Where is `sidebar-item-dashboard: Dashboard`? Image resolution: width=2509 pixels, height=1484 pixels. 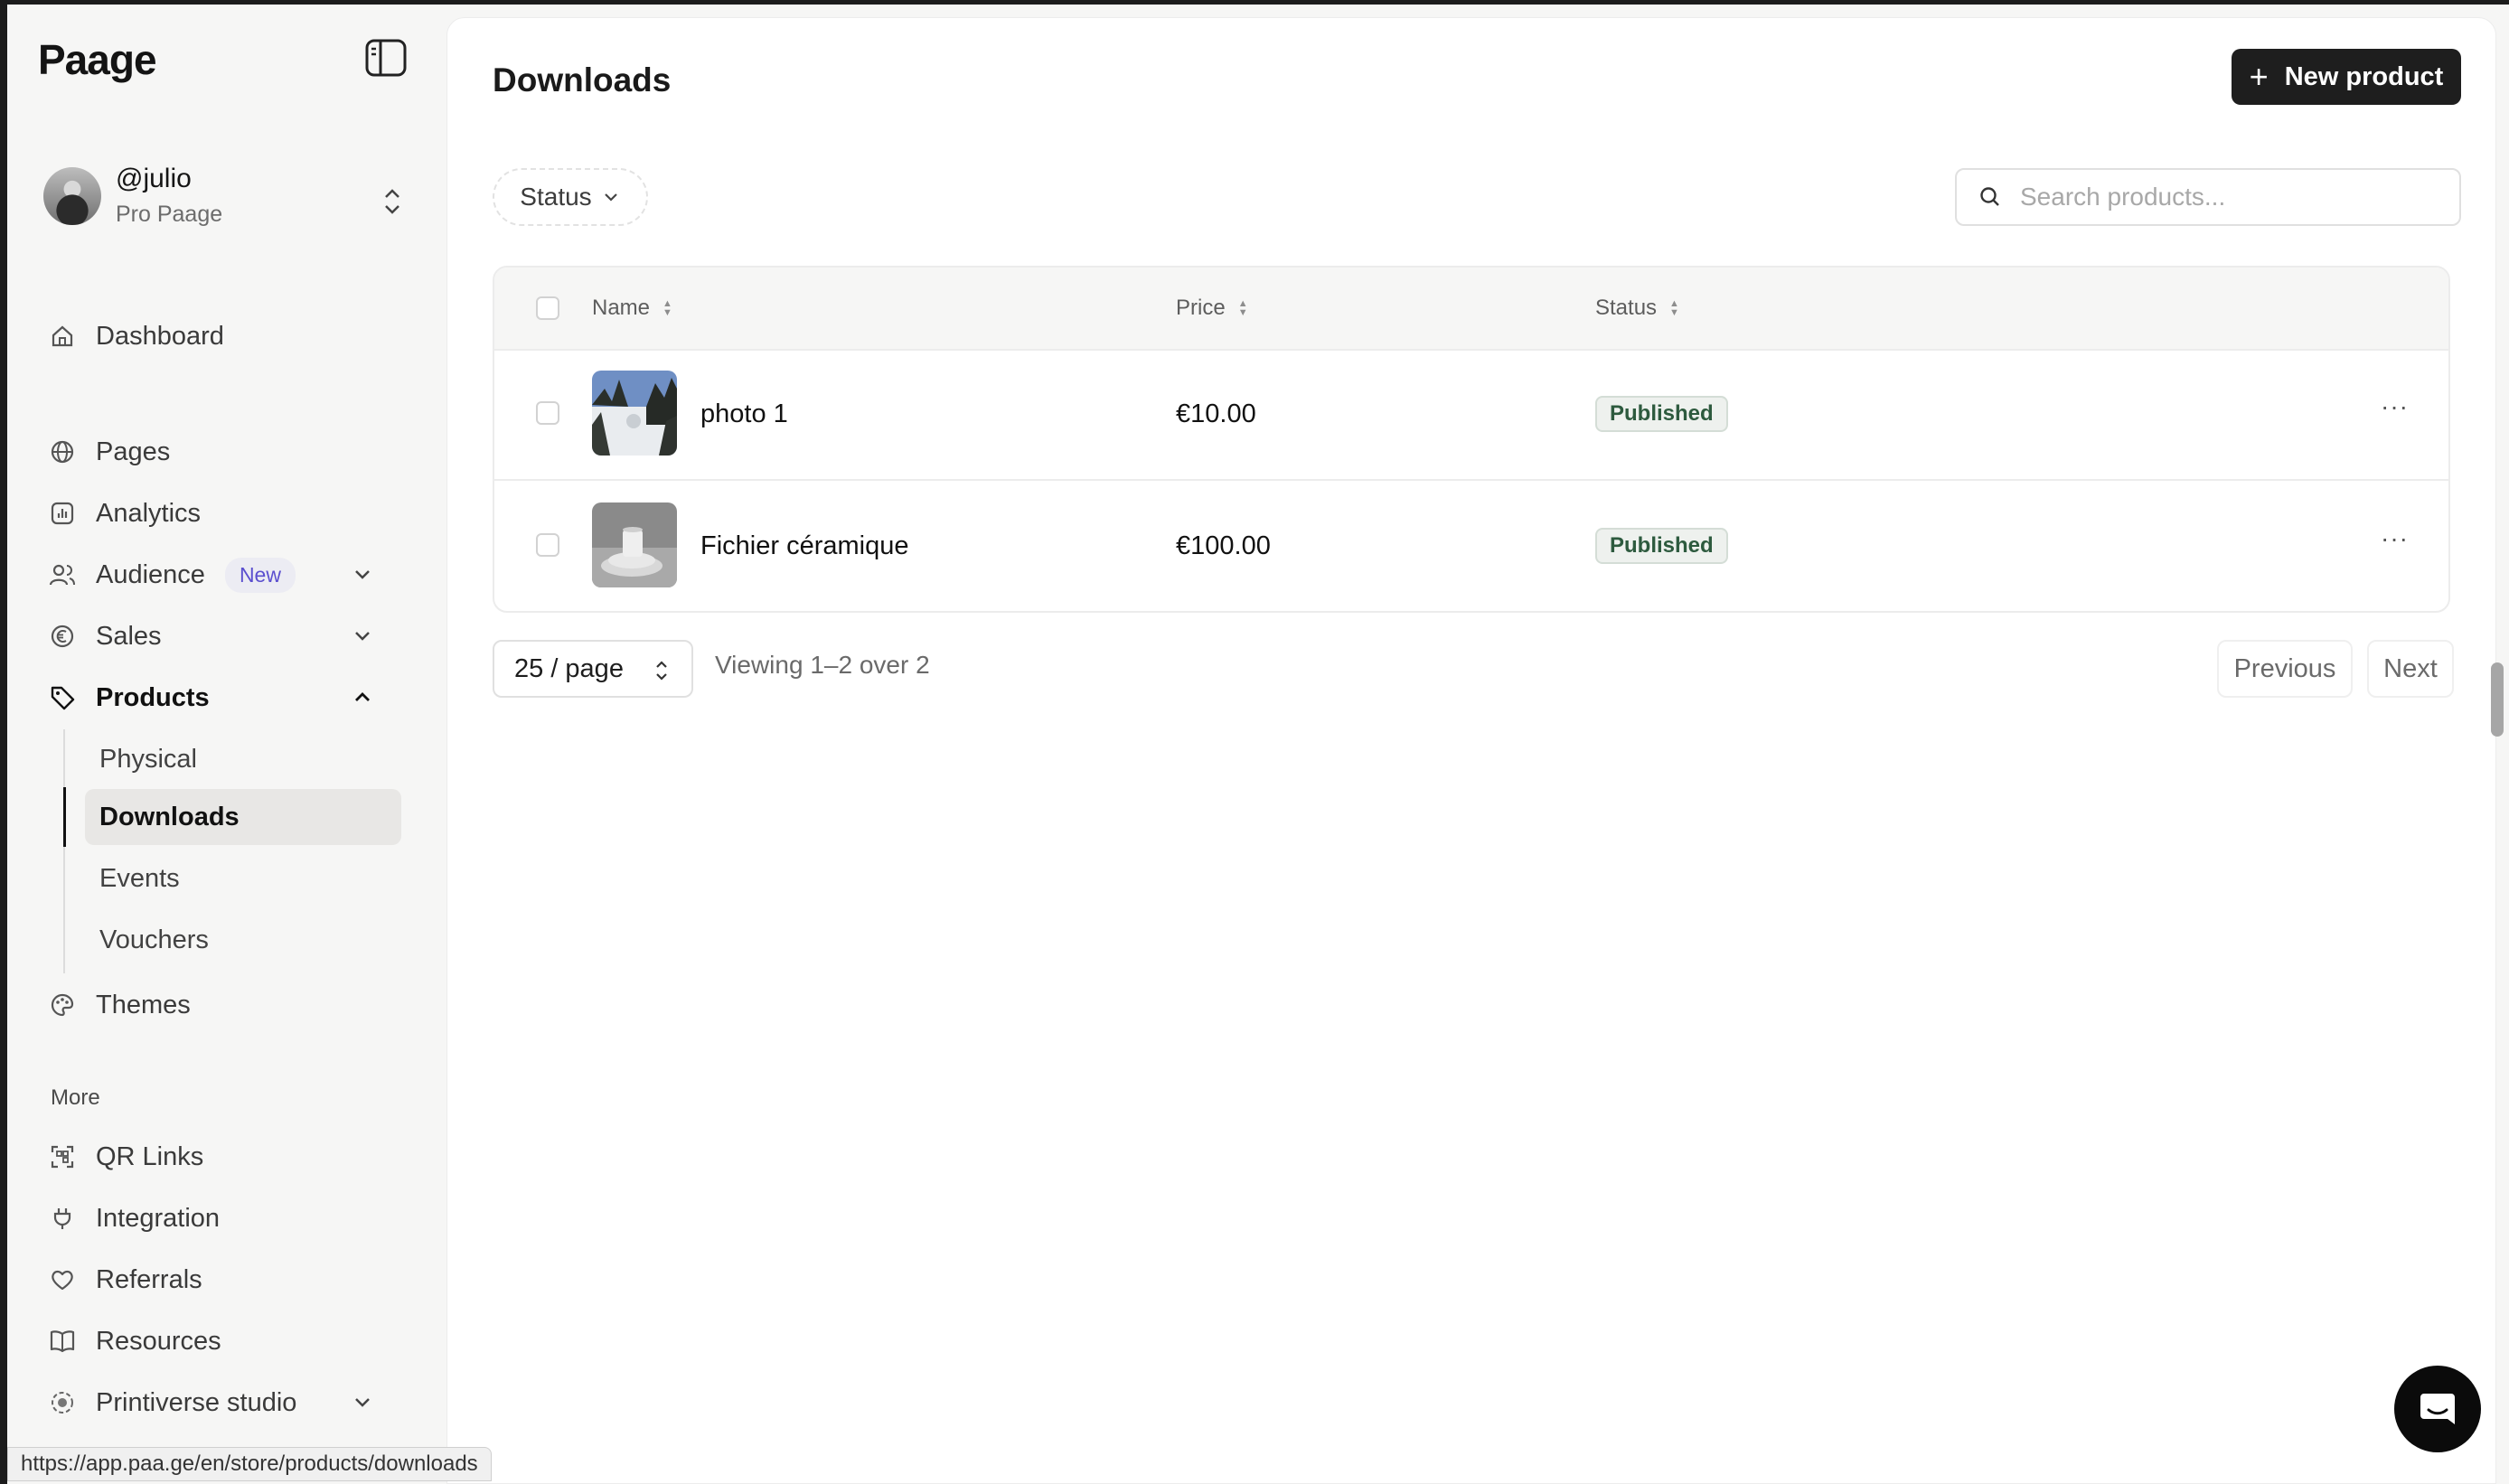
sidebar-item-dashboard: Dashboard is located at coordinates (136, 336).